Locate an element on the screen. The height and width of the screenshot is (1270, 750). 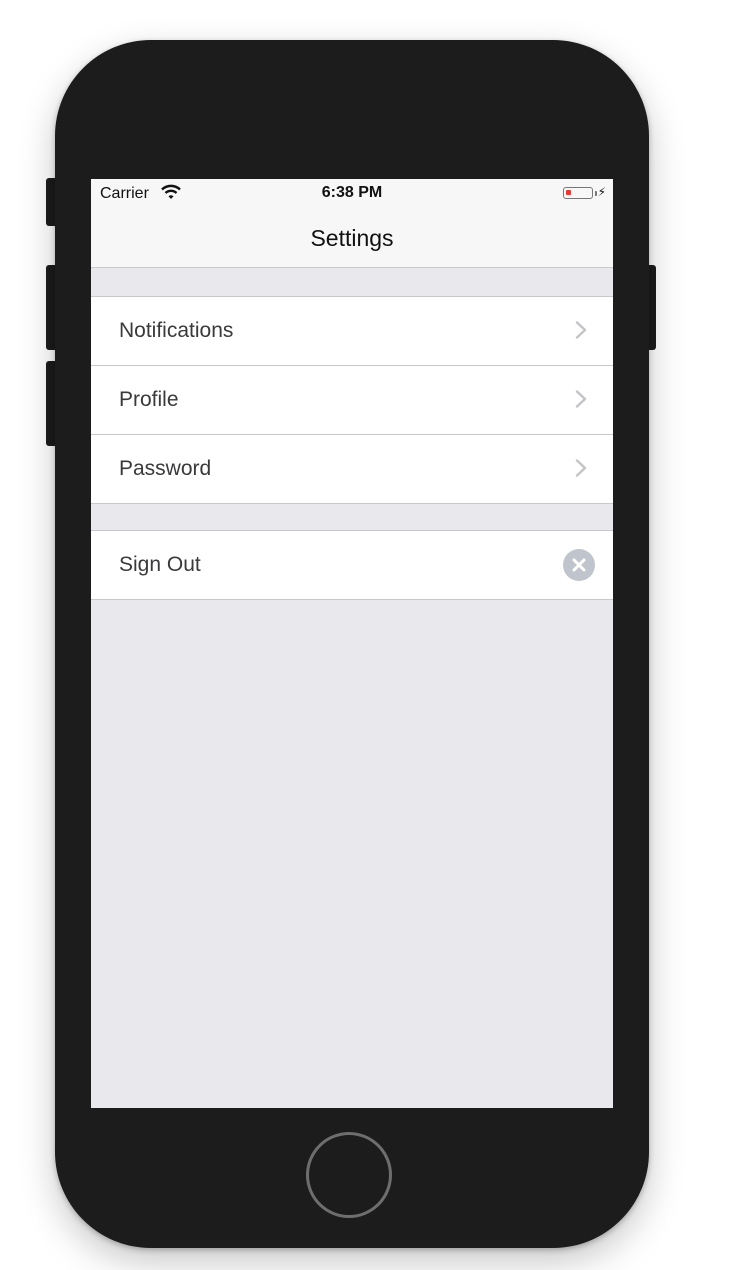
navigation-bar: Settings is located at coordinates (352, 237).